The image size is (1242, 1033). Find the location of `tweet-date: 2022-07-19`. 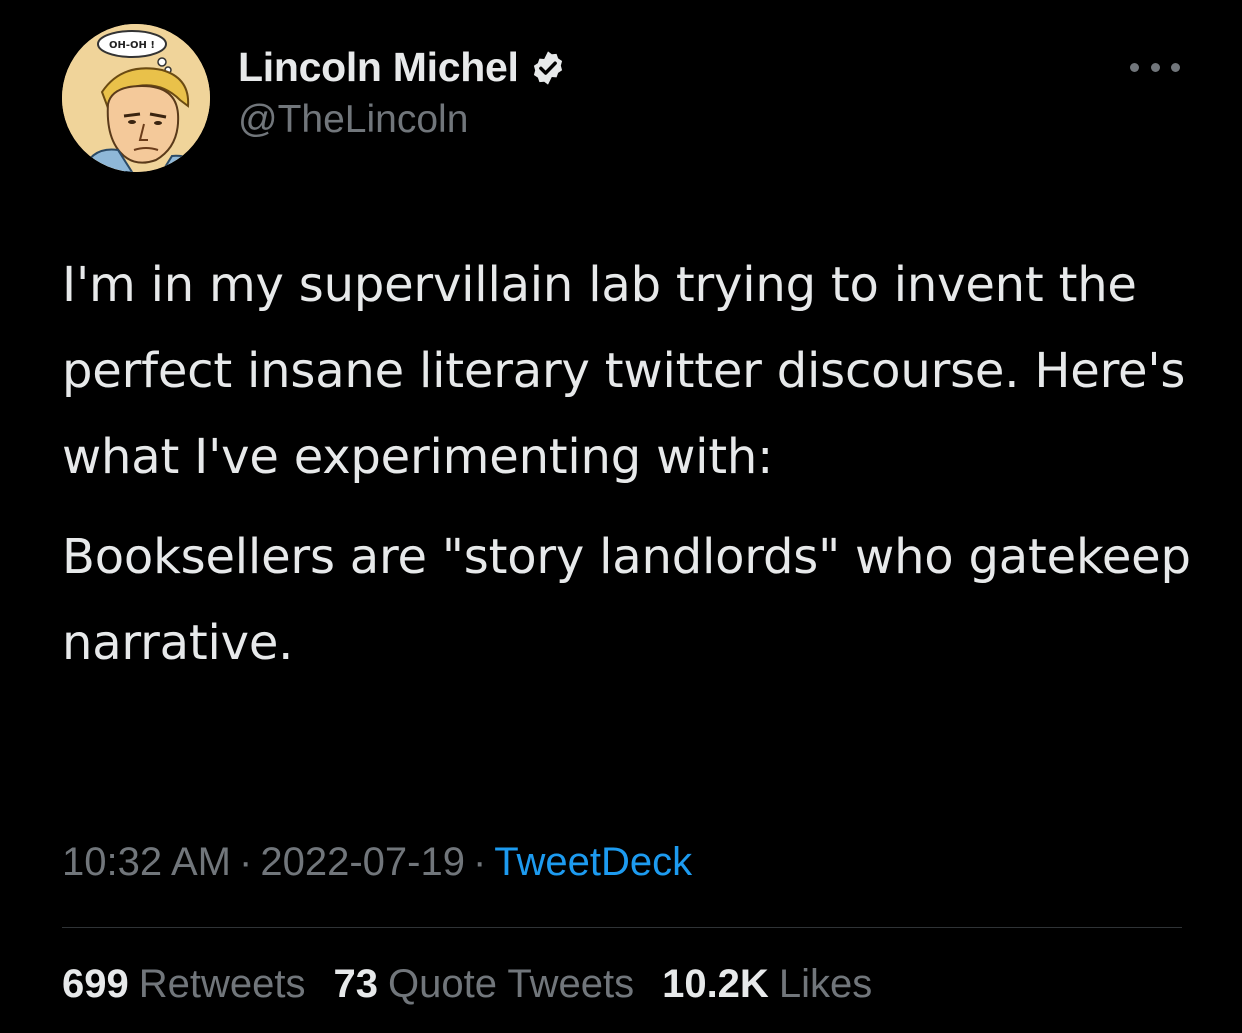

tweet-date: 2022-07-19 is located at coordinates (362, 862).